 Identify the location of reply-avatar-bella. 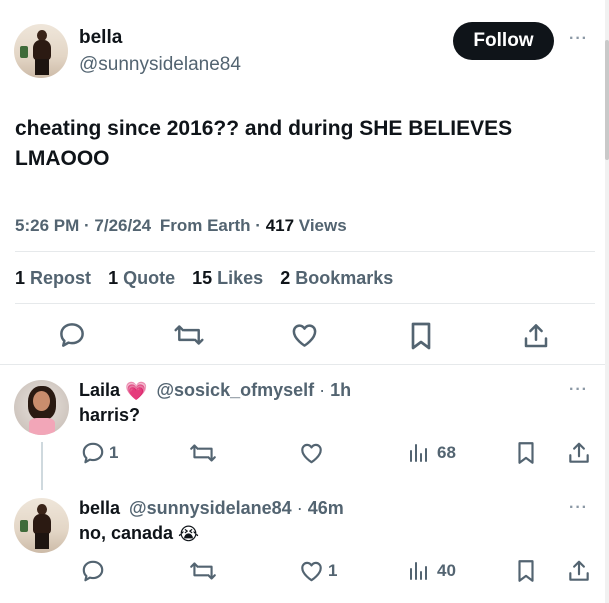
(41, 525).